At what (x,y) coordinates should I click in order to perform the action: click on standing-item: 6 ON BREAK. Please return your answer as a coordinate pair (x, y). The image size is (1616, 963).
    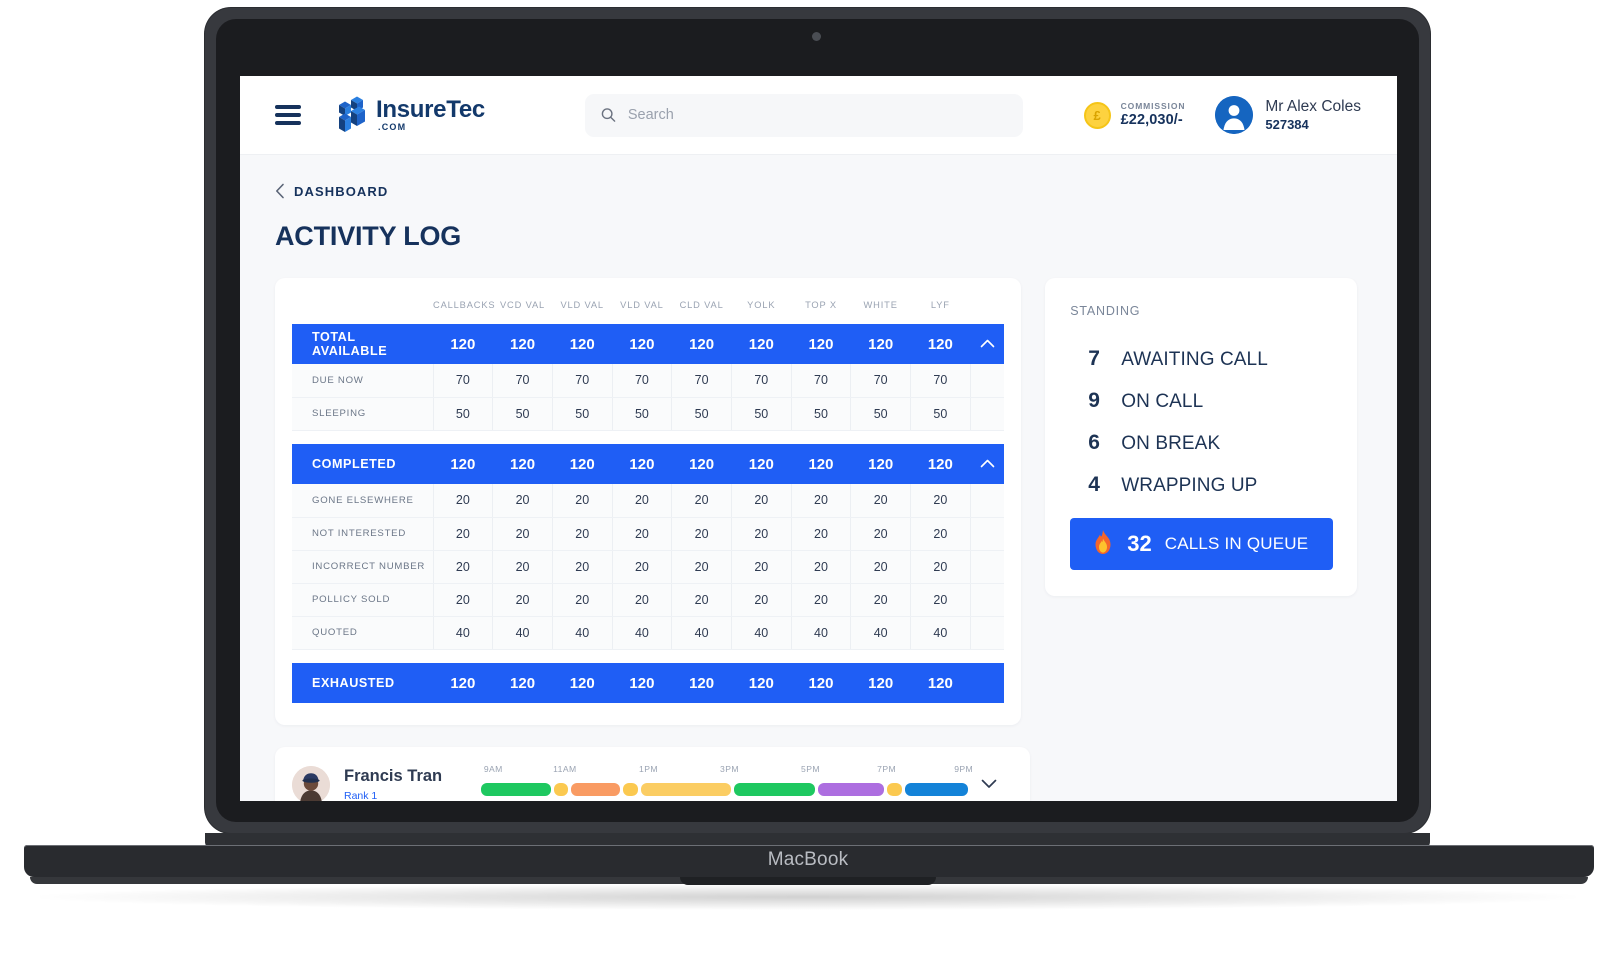
    Looking at the image, I should click on (1201, 443).